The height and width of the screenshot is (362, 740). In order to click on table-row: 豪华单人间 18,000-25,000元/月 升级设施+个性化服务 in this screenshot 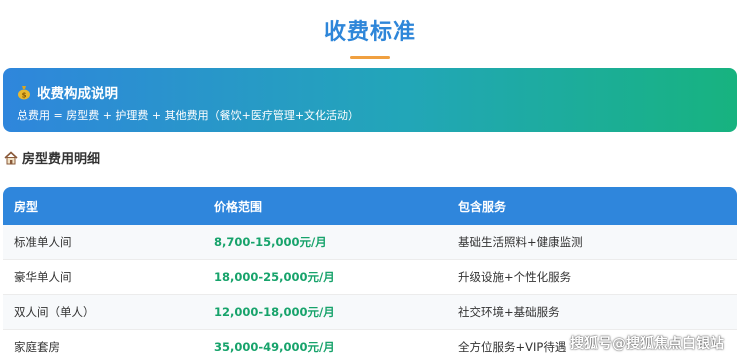, I will do `click(370, 277)`.